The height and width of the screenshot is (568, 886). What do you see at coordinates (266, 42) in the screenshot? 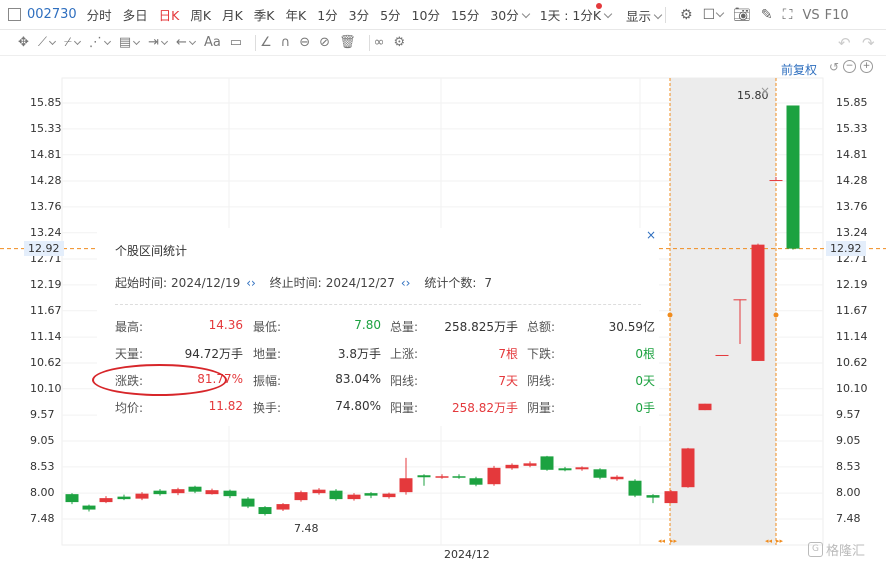
I see `angle-tool-icon: ∠` at bounding box center [266, 42].